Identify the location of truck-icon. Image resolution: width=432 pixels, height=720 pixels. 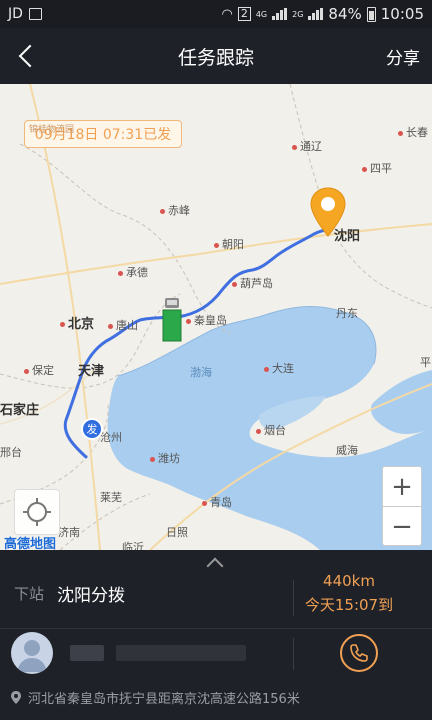
(172, 320).